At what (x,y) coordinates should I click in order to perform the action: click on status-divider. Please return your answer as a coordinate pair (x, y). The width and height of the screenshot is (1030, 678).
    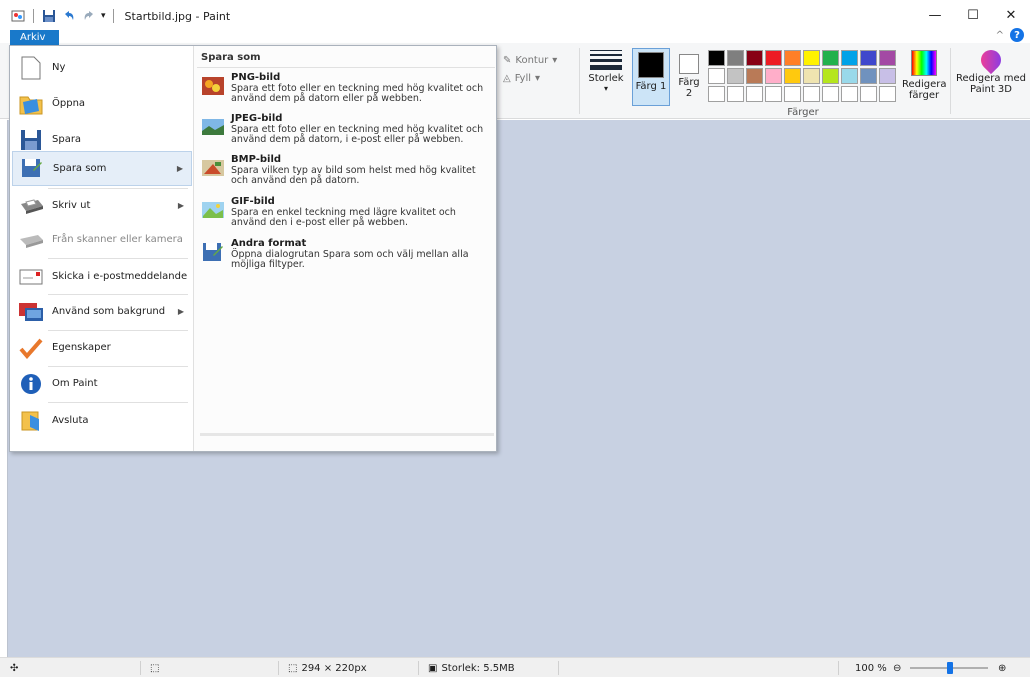
    Looking at the image, I should click on (838, 668).